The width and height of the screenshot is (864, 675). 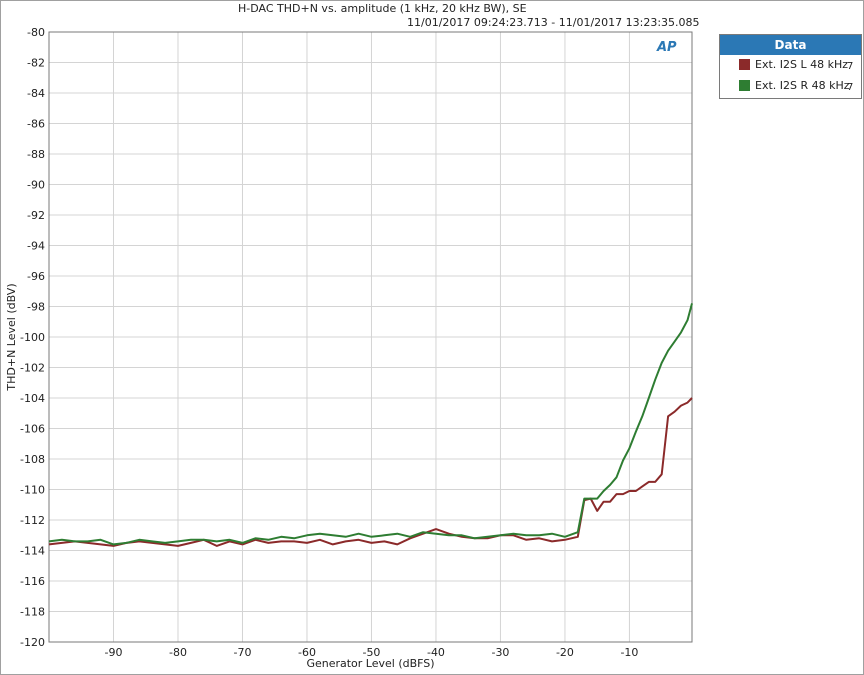 What do you see at coordinates (744, 64) in the screenshot?
I see `legend-swatch-left` at bounding box center [744, 64].